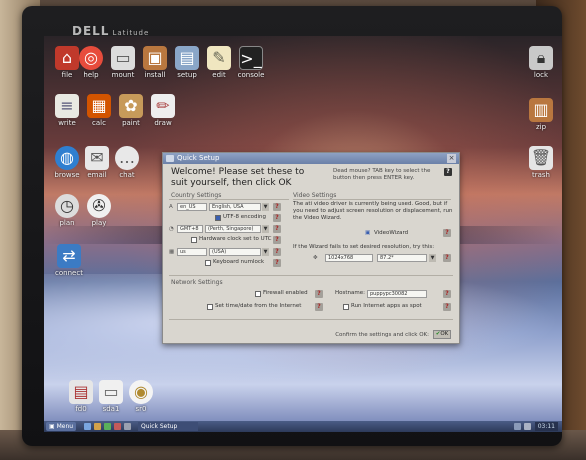  I want to click on network-settings-heading: Network Settings, so click(197, 282).